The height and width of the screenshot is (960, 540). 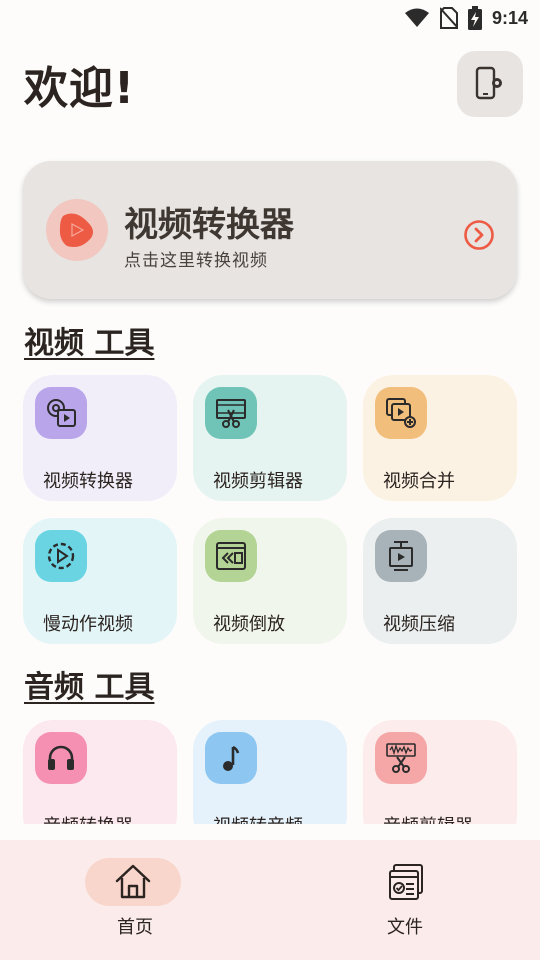 I want to click on phone-settings-icon, so click(x=488, y=83).